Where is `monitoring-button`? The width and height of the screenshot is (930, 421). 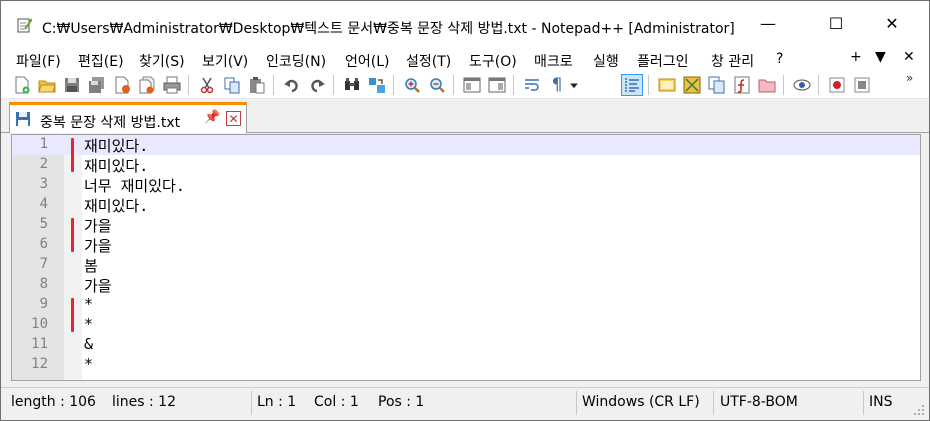
monitoring-button is located at coordinates (802, 85).